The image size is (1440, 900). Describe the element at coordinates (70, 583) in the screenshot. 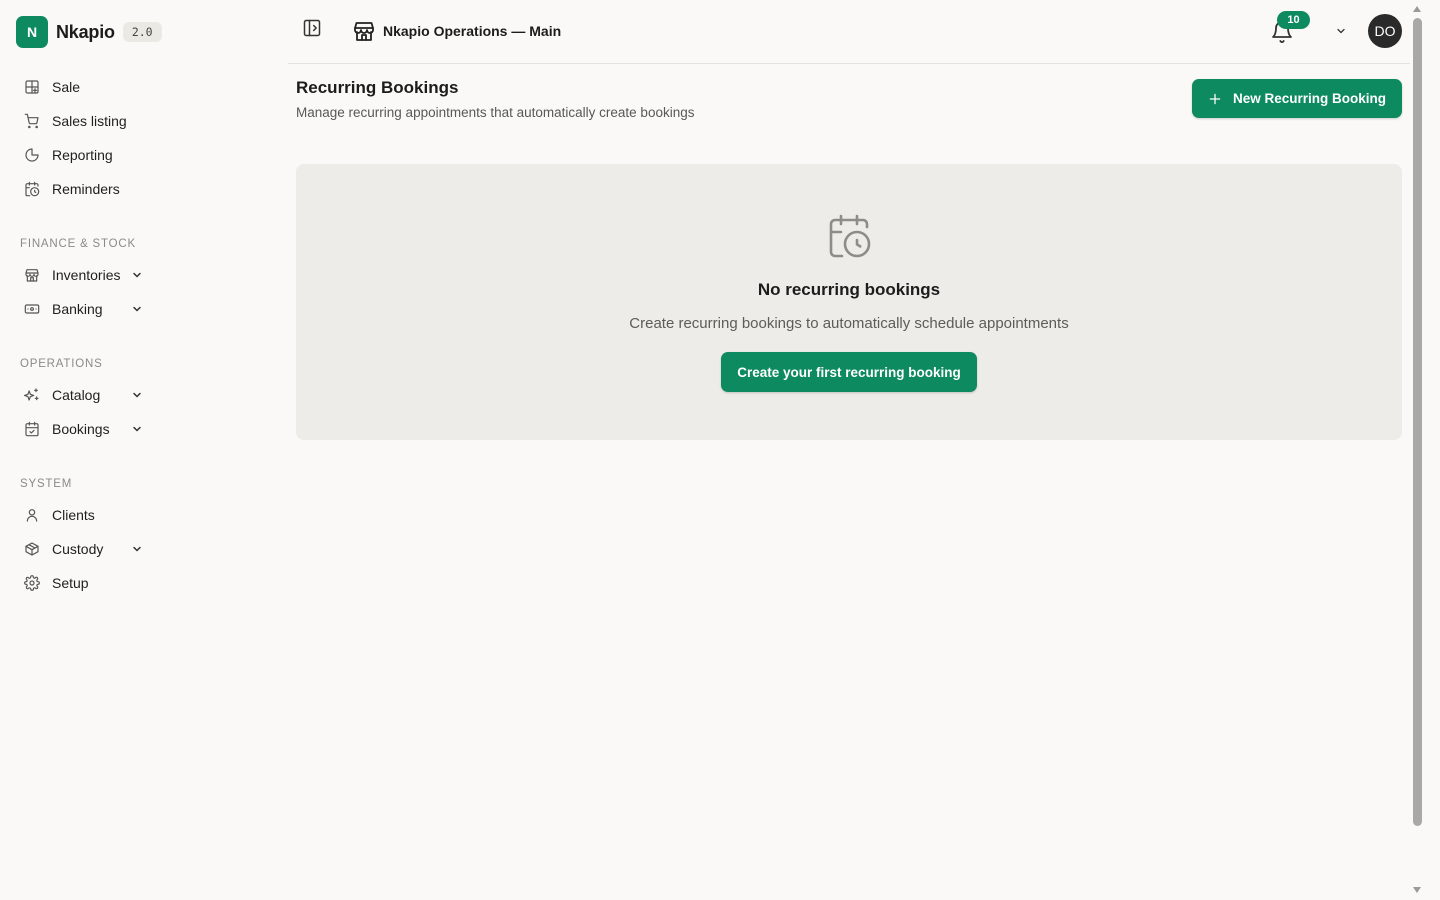

I see `sidebar-item-label: Setup` at that location.